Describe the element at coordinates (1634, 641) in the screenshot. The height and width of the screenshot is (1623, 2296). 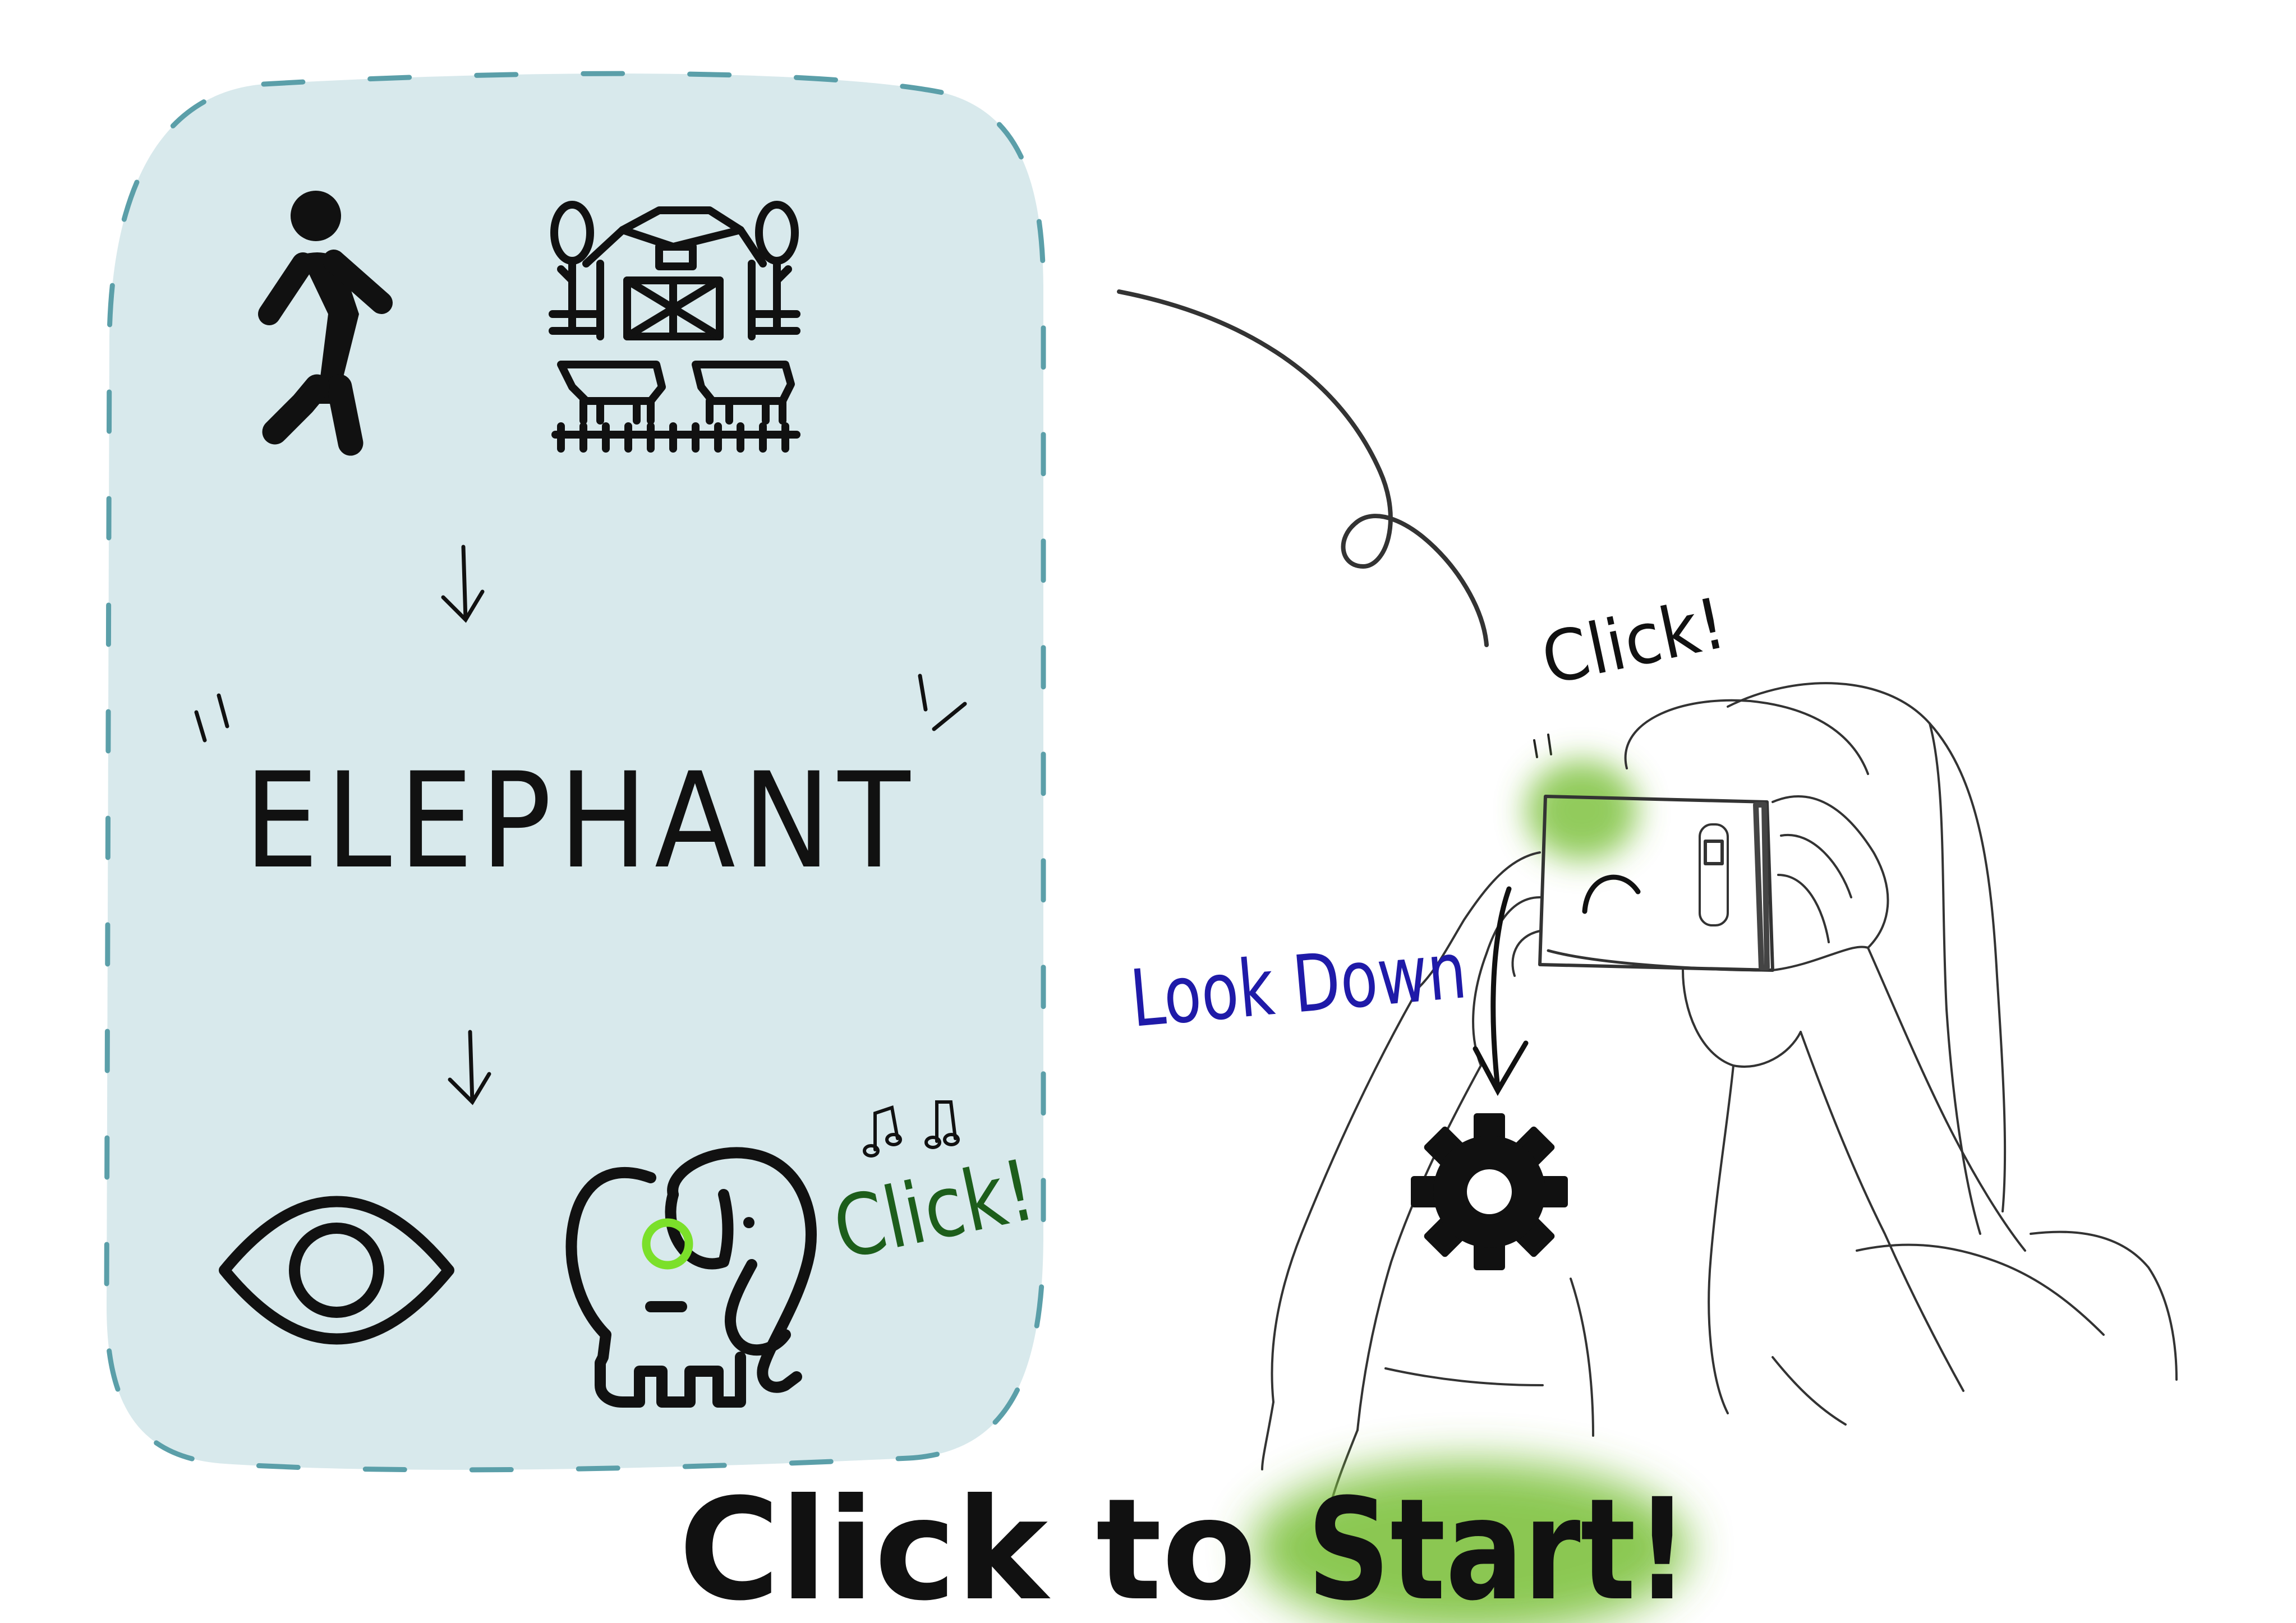
I see `headset-click-label: Click!` at that location.